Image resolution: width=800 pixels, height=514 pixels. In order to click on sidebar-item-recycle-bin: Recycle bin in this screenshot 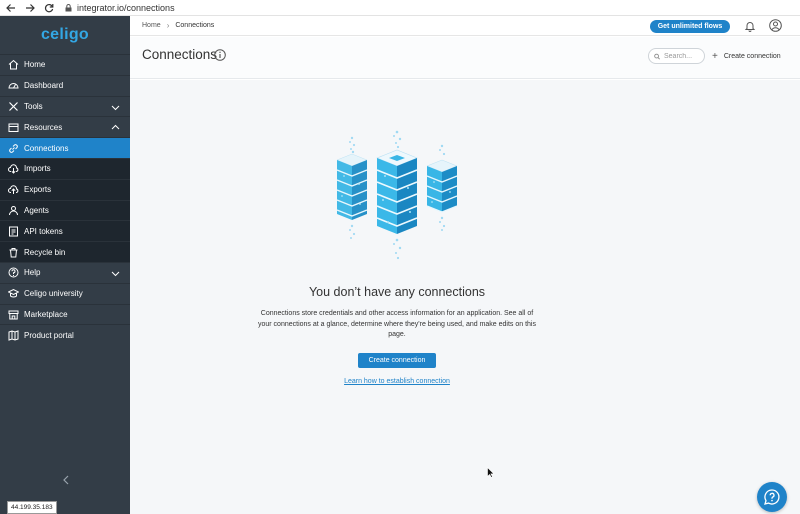, I will do `click(65, 251)`.